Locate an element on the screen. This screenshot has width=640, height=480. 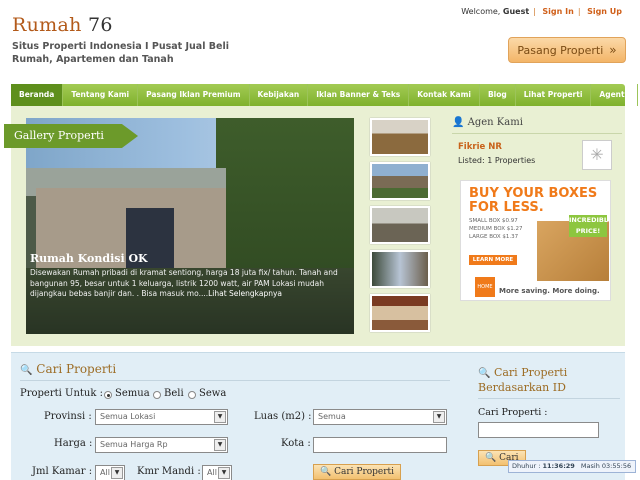
jml-kamar-select: All ▼ is located at coordinates (110, 472).